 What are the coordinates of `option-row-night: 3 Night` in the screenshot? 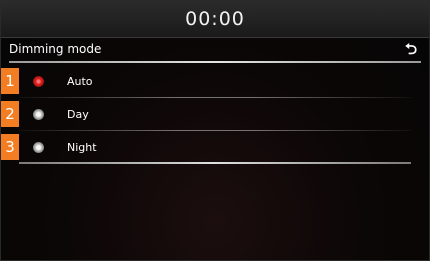 It's located at (215, 147).